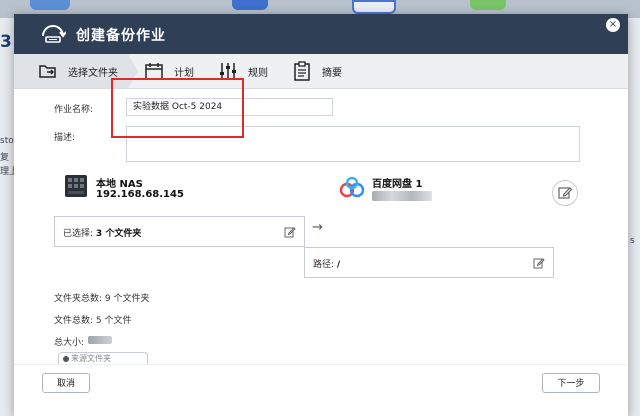 The width and height of the screenshot is (640, 416). What do you see at coordinates (6, 42) in the screenshot?
I see `background-number: 3` at bounding box center [6, 42].